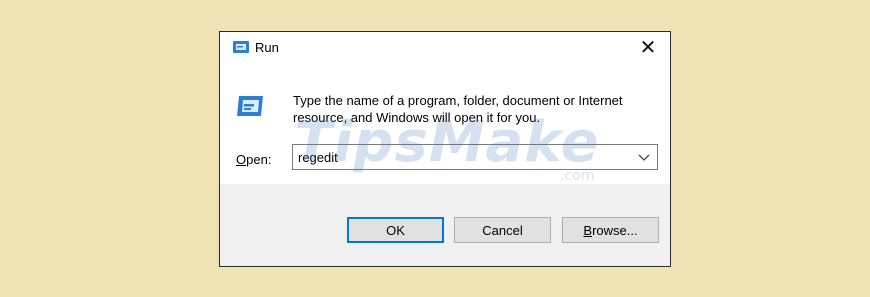 This screenshot has height=297, width=870. What do you see at coordinates (395, 230) in the screenshot?
I see `ok-button: OK` at bounding box center [395, 230].